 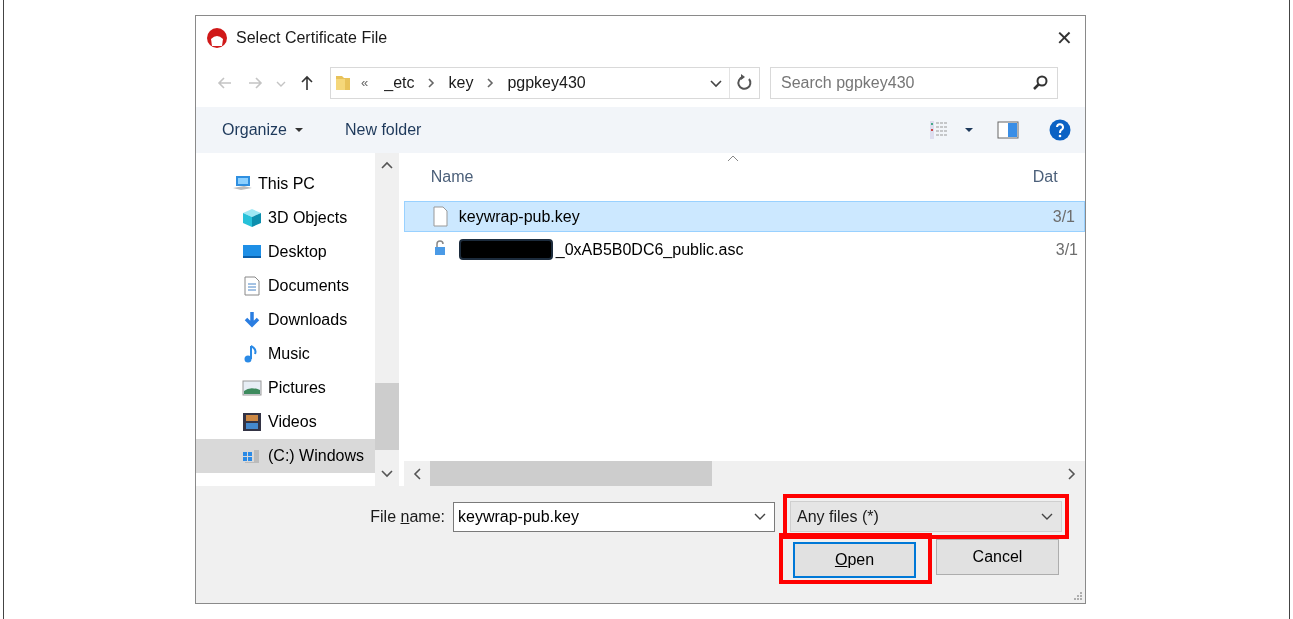 I want to click on cube-icon, so click(x=252, y=218).